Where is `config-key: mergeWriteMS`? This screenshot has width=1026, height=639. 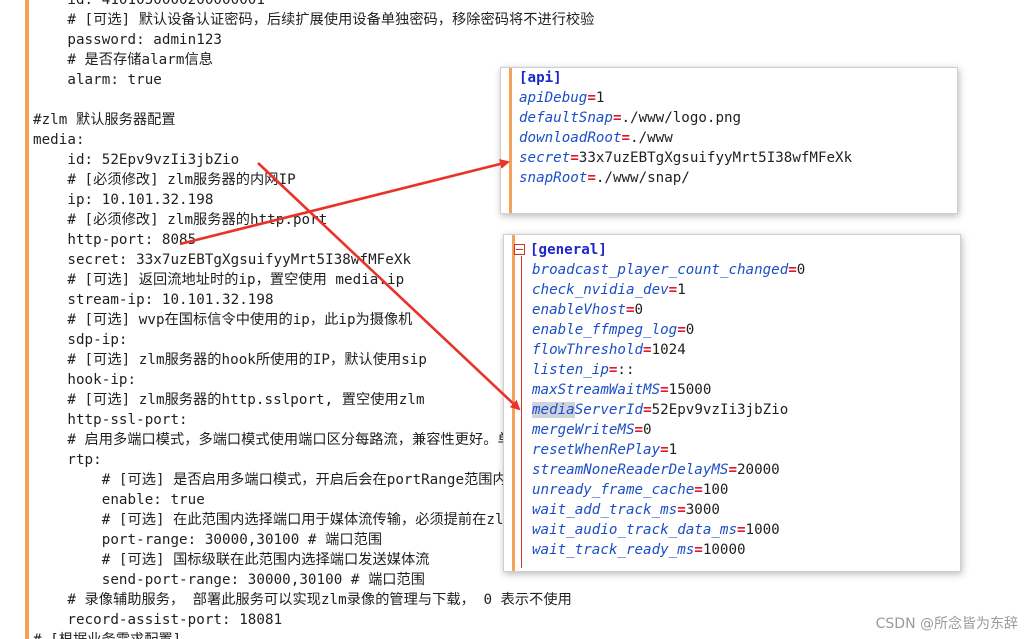 config-key: mergeWriteMS is located at coordinates (583, 430).